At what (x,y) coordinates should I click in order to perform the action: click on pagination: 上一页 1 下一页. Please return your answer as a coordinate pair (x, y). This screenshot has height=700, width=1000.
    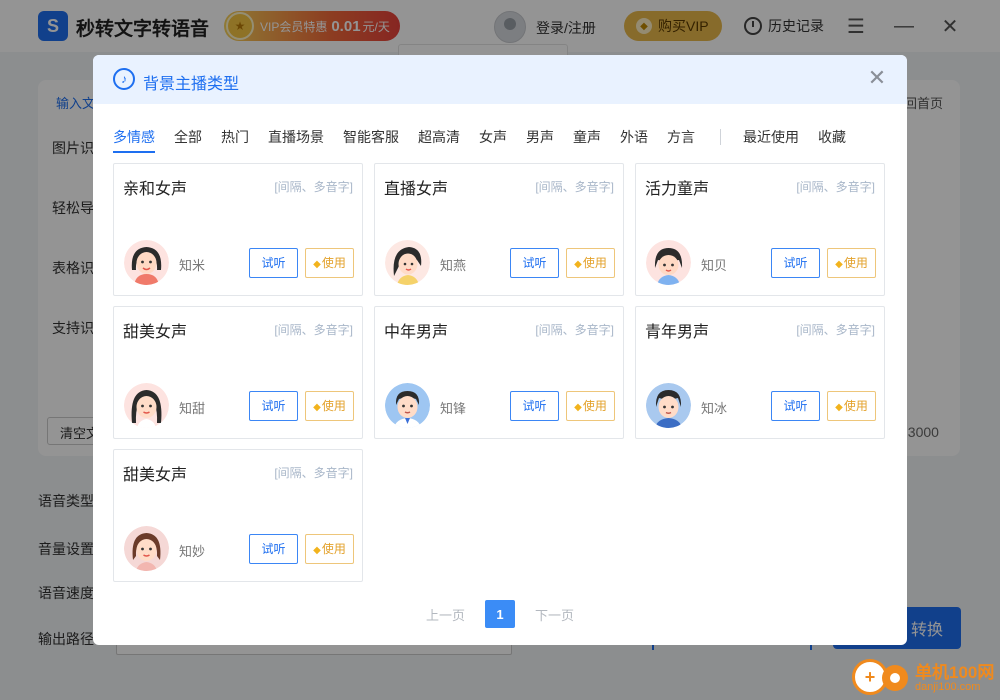
    Looking at the image, I should click on (500, 614).